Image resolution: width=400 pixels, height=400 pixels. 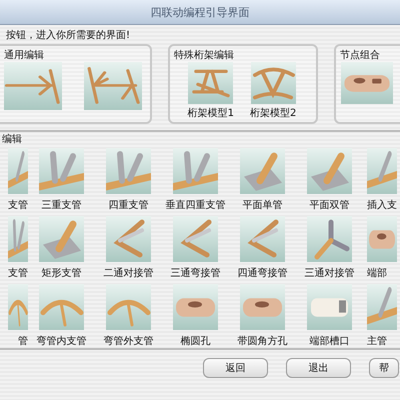 What do you see at coordinates (235, 368) in the screenshot?
I see `dialog-button: 返回` at bounding box center [235, 368].